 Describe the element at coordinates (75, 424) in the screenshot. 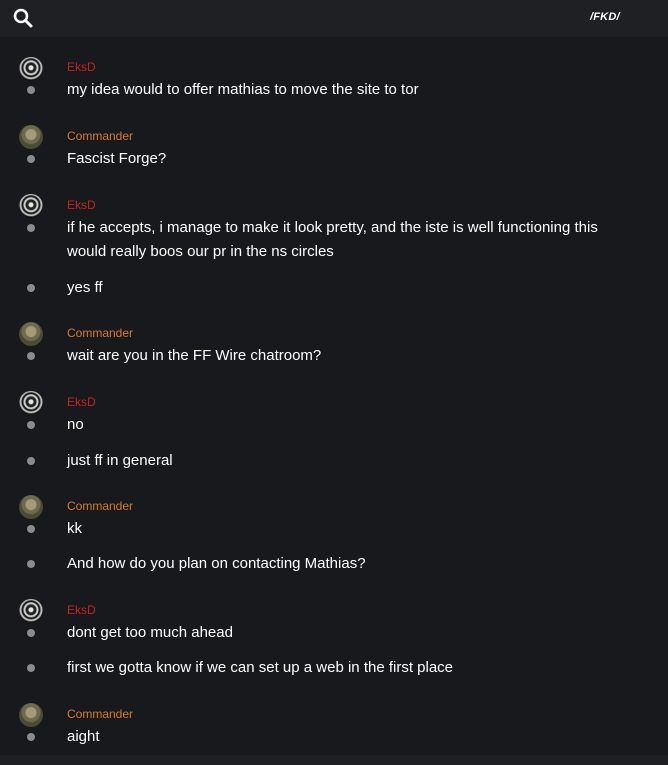

I see `message-text: no` at that location.